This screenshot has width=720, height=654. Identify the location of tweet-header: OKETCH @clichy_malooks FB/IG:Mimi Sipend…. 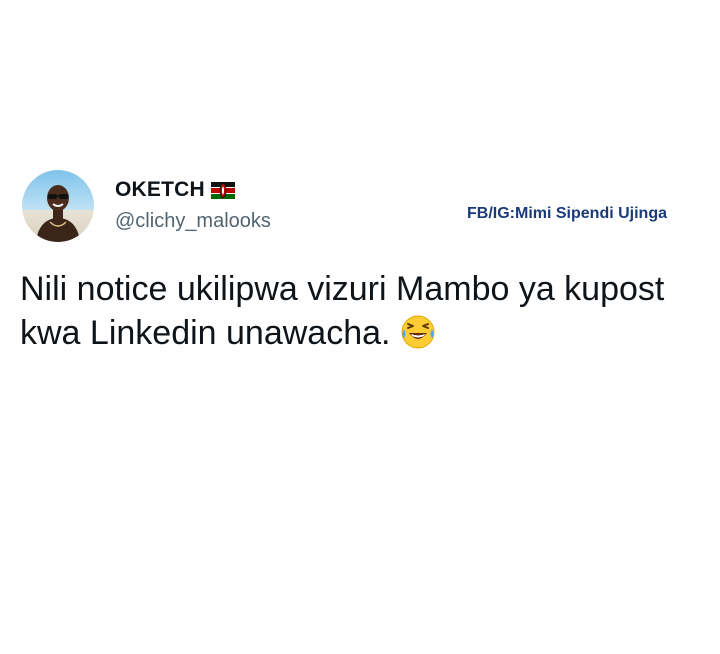
(362, 210).